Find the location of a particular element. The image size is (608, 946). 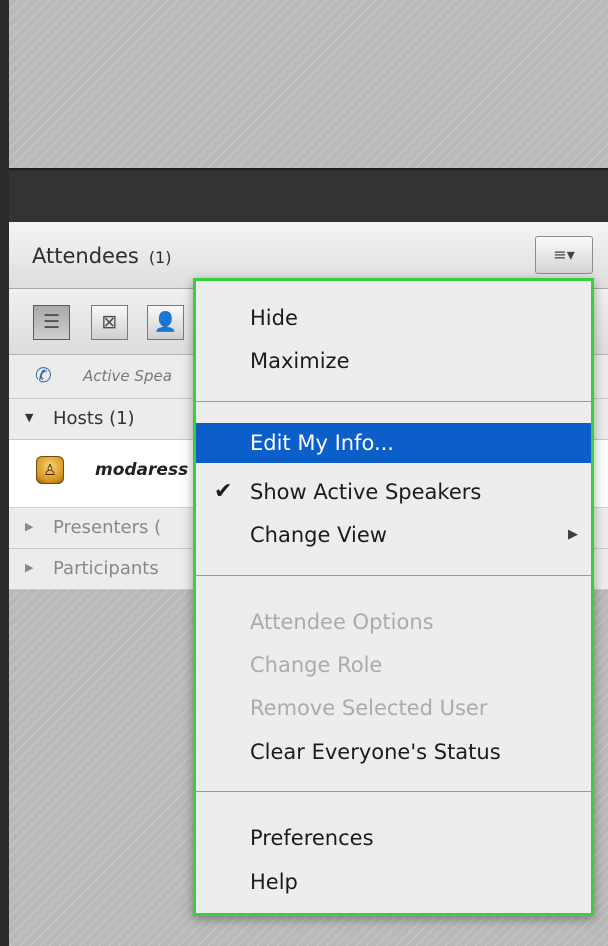

window-left-edge is located at coordinates (4, 473).